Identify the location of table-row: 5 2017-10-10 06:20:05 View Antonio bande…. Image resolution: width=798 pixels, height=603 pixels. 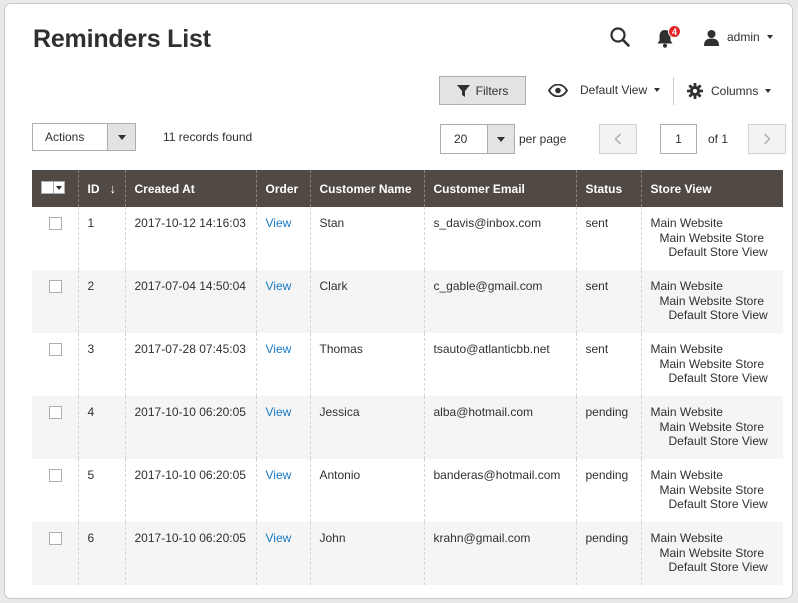
(407, 490).